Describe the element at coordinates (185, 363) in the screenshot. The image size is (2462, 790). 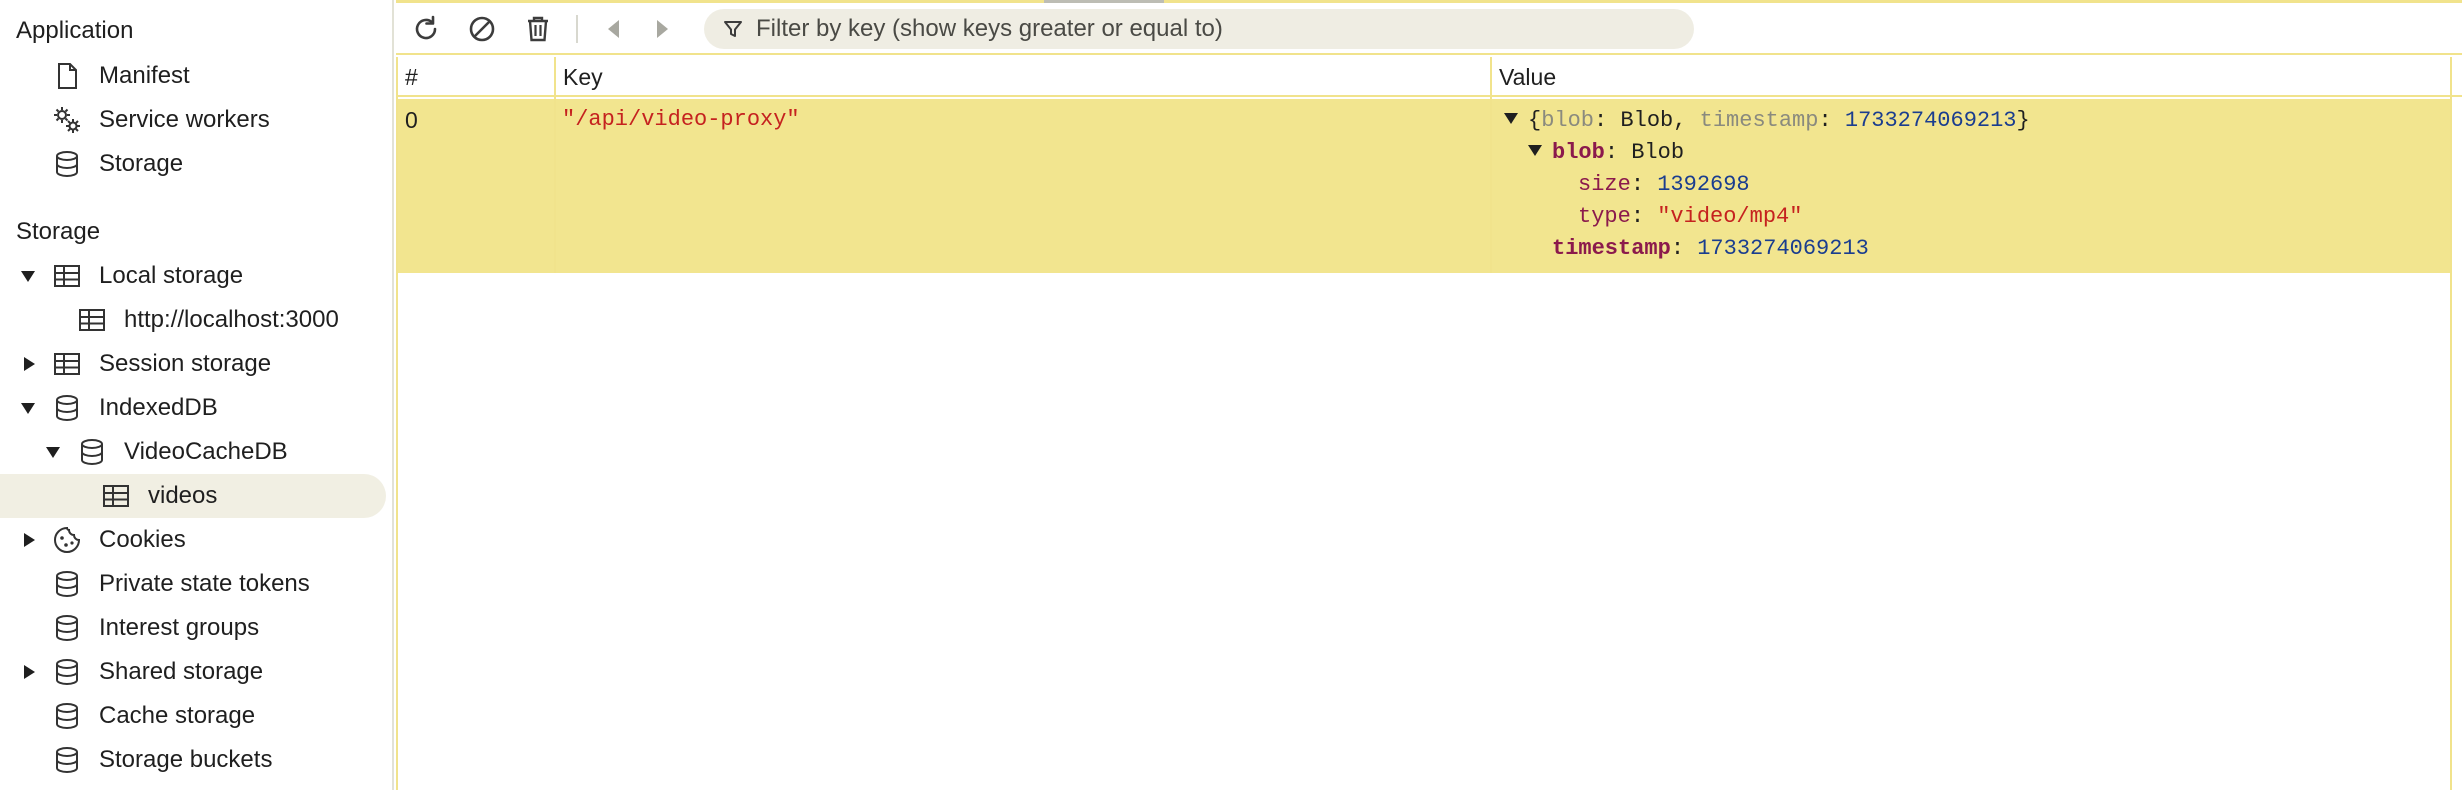
I see `sidebar-item-label: Session storage` at that location.